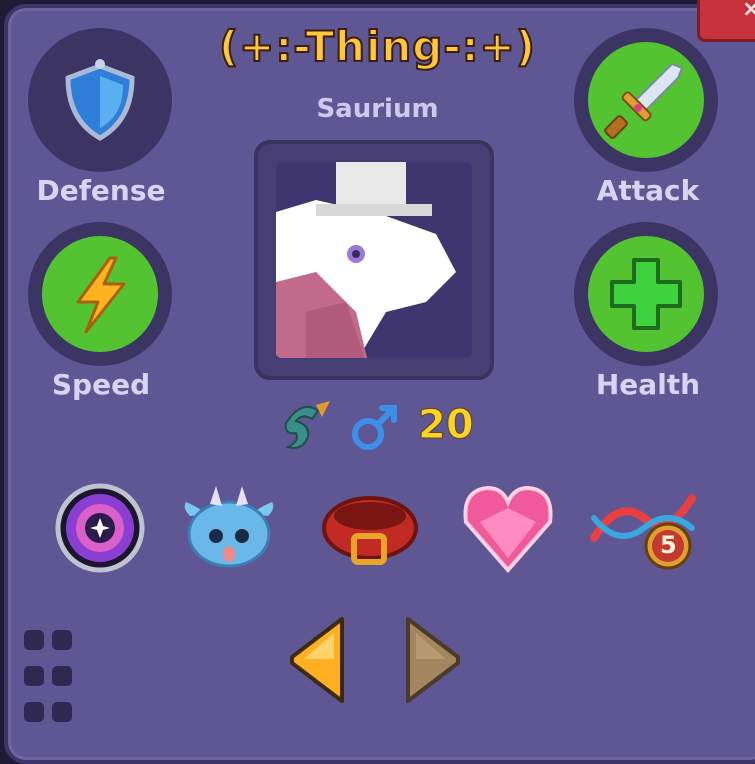 Image resolution: width=755 pixels, height=764 pixels. I want to click on grid-menu-button, so click(50, 676).